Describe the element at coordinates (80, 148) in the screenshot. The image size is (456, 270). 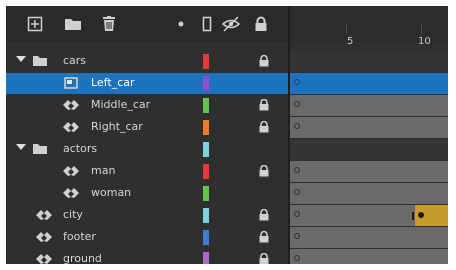
I see `layer-name: actors` at that location.